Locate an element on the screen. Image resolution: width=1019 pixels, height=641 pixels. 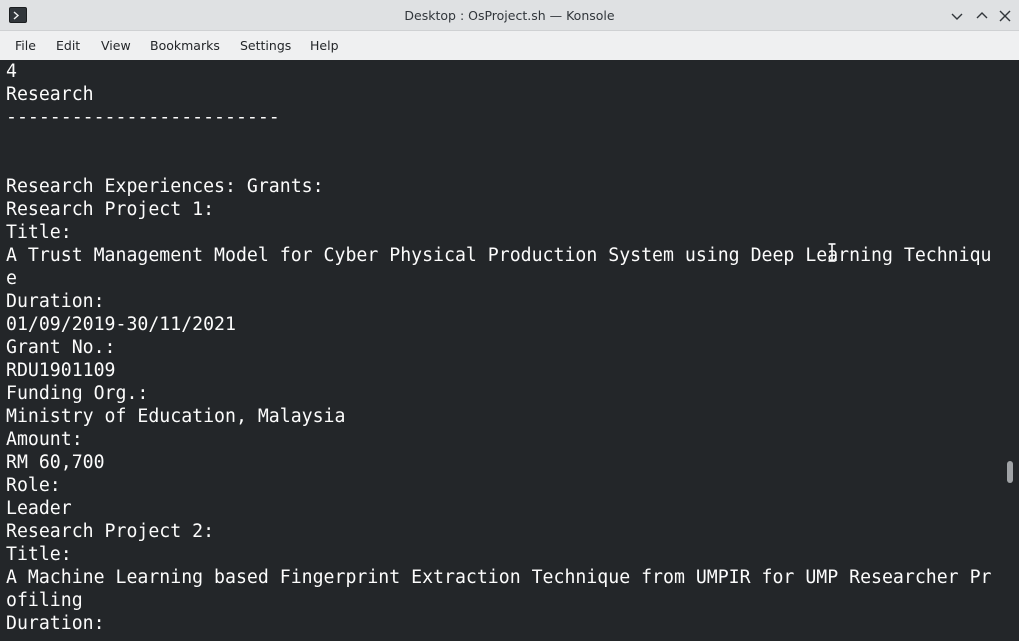
terminal-line: Grant No.: is located at coordinates (61, 347).